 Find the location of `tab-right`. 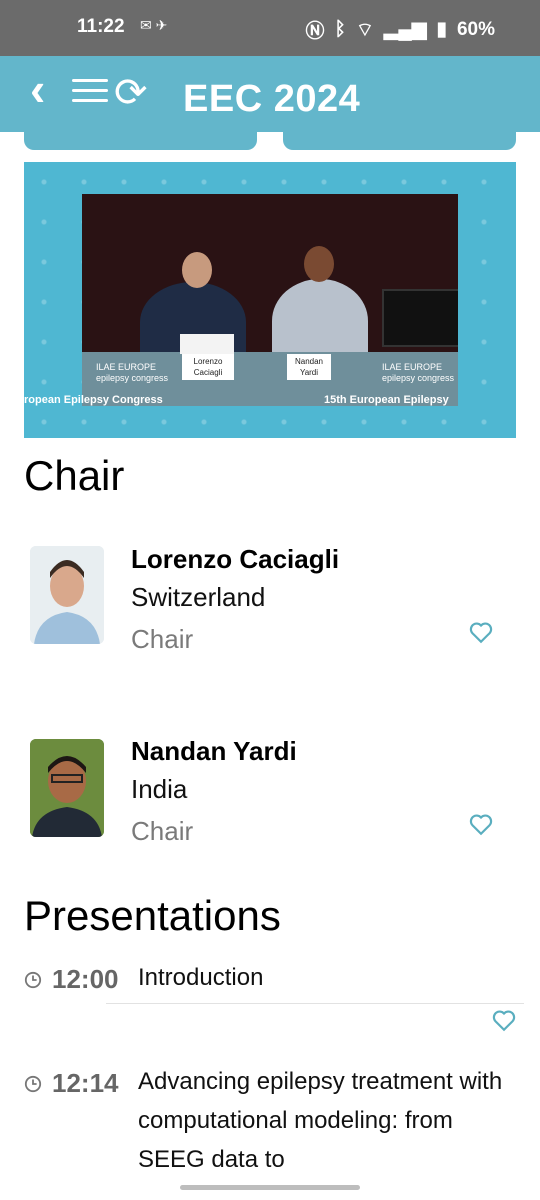

tab-right is located at coordinates (399, 141).